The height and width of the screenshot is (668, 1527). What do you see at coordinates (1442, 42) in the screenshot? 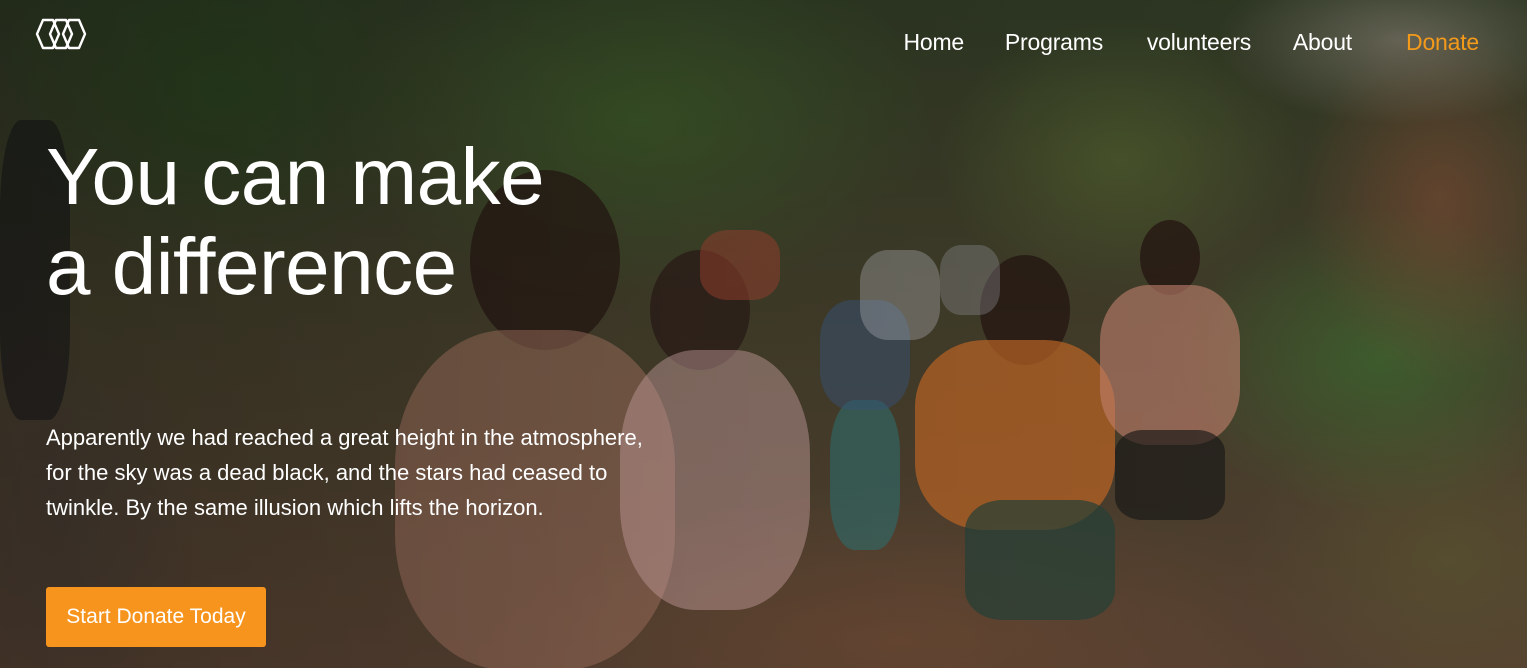
I see `nav-donate-link: Donate` at bounding box center [1442, 42].